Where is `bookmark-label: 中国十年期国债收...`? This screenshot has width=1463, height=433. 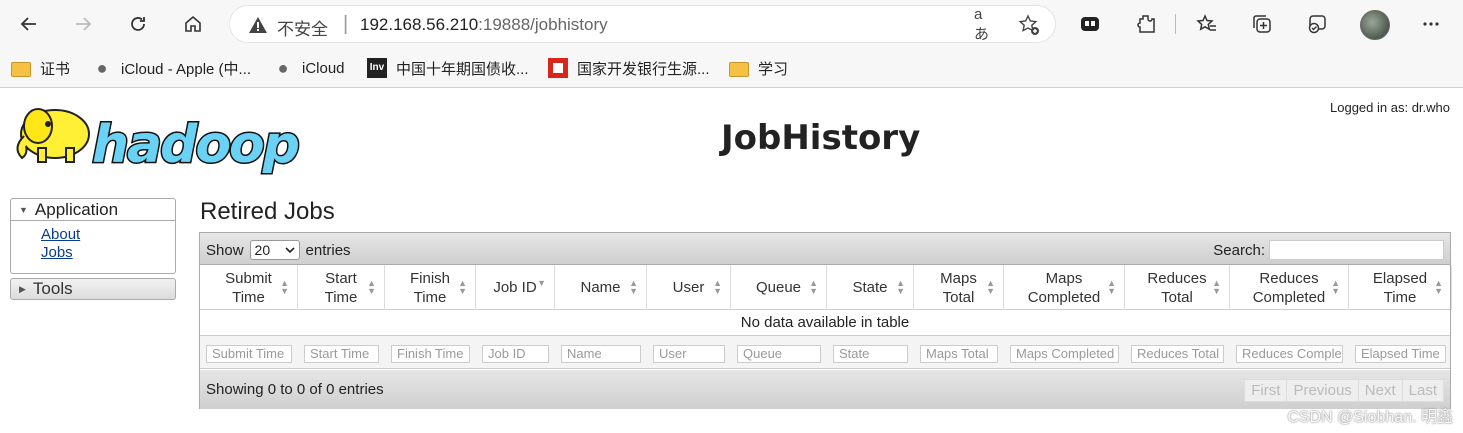 bookmark-label: 中国十年期国债收... is located at coordinates (462, 69).